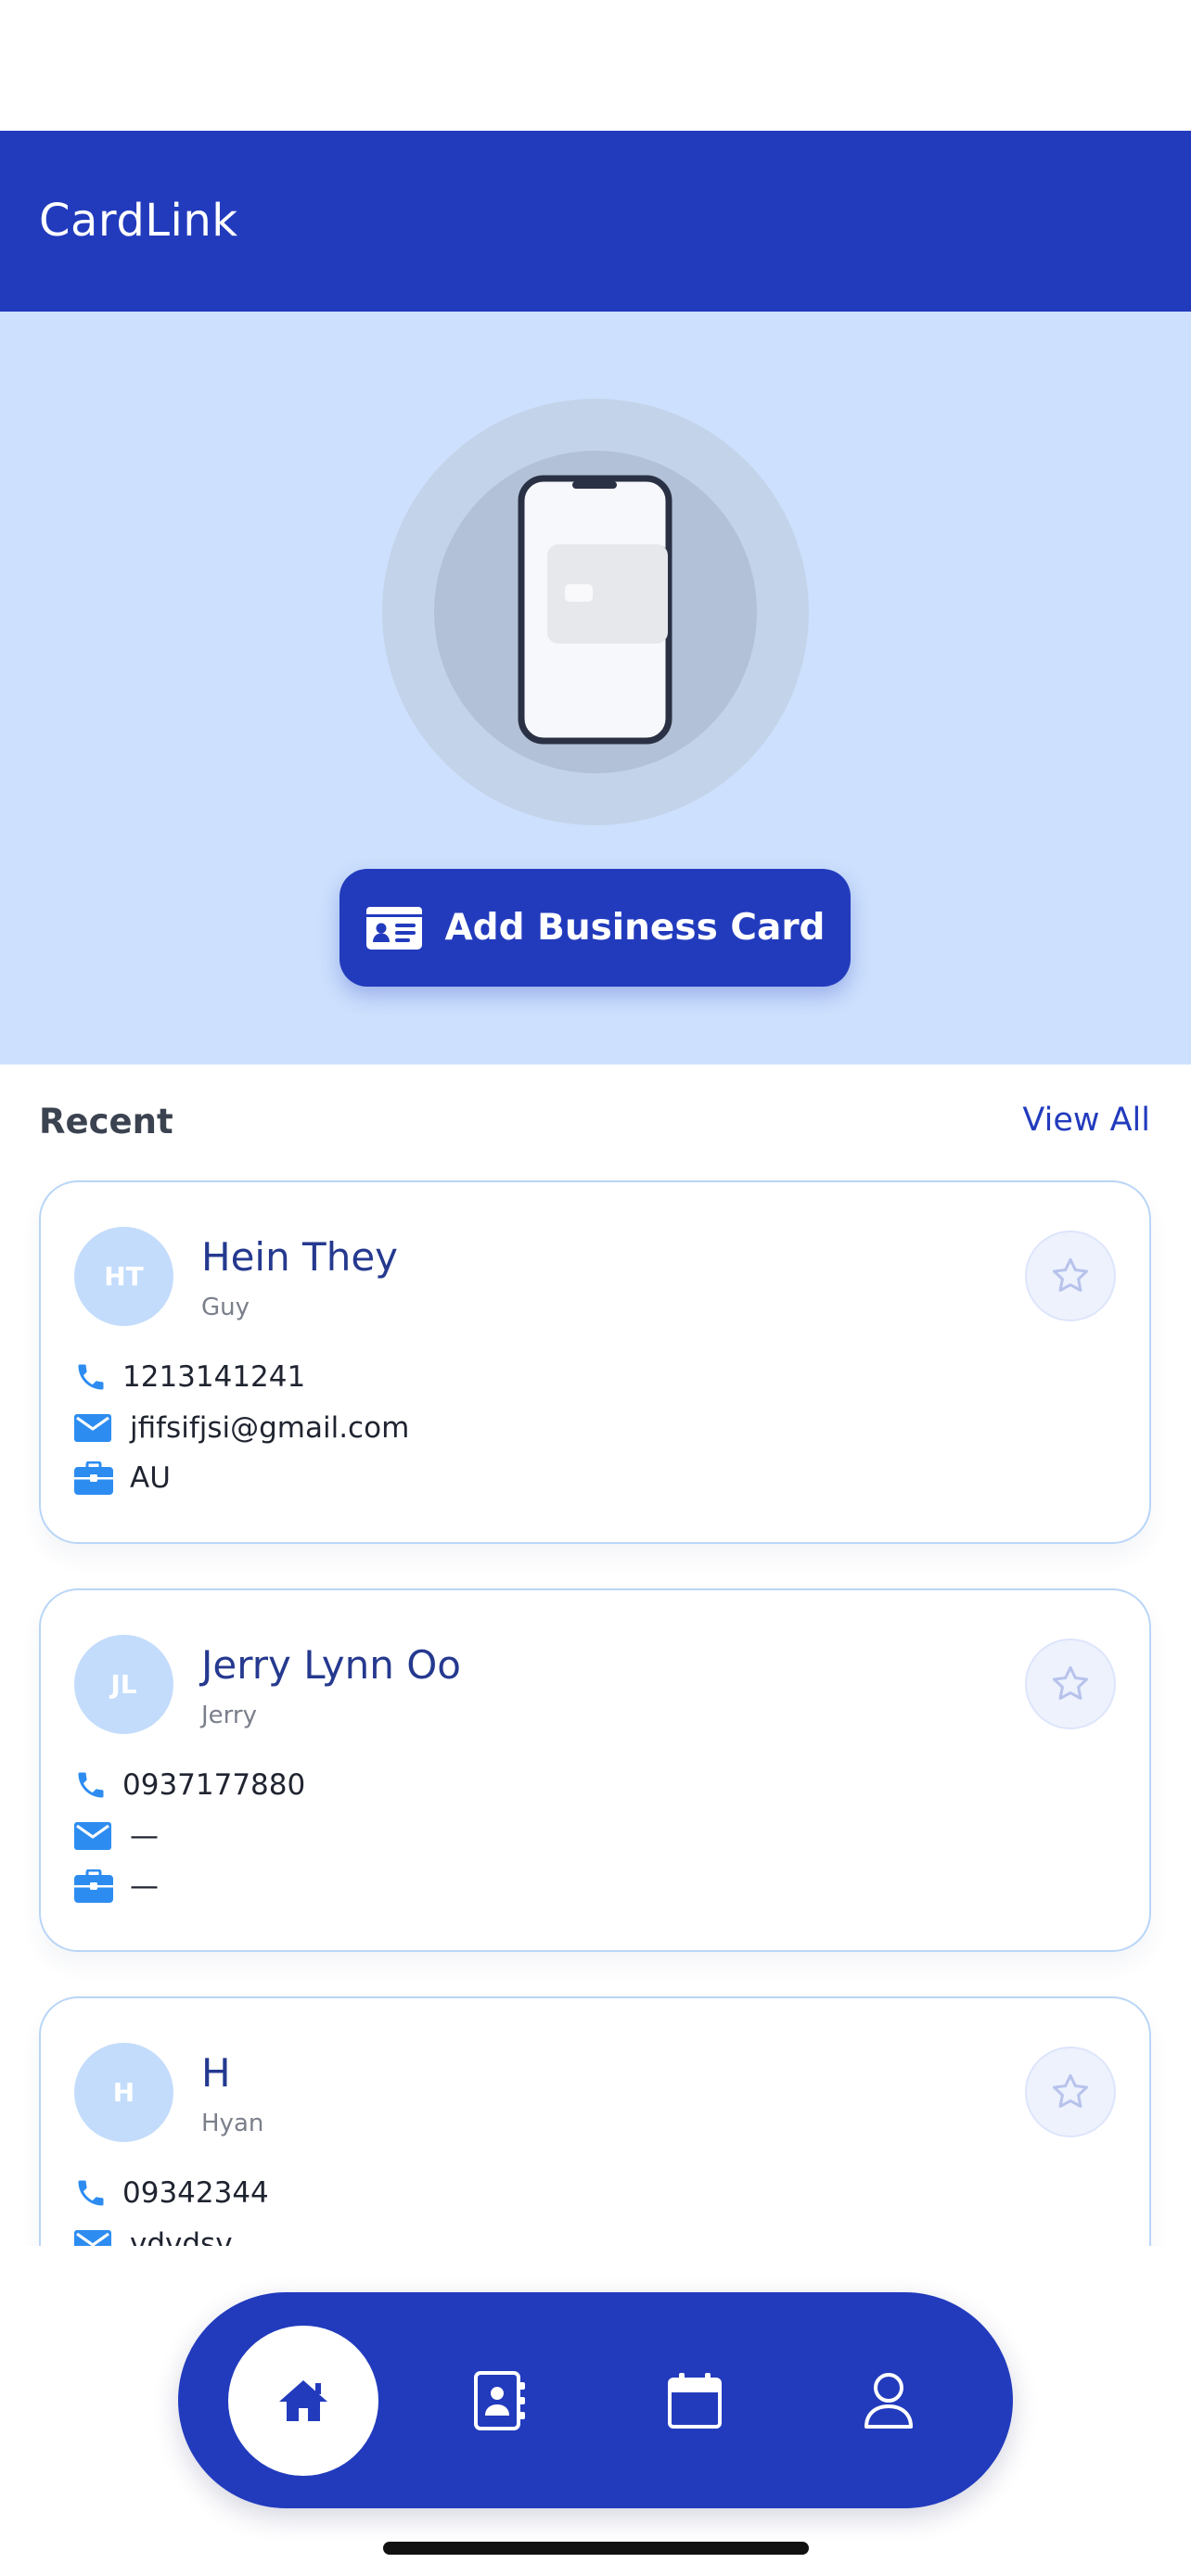  Describe the element at coordinates (595, 222) in the screenshot. I see `app-header: CardLink` at that location.